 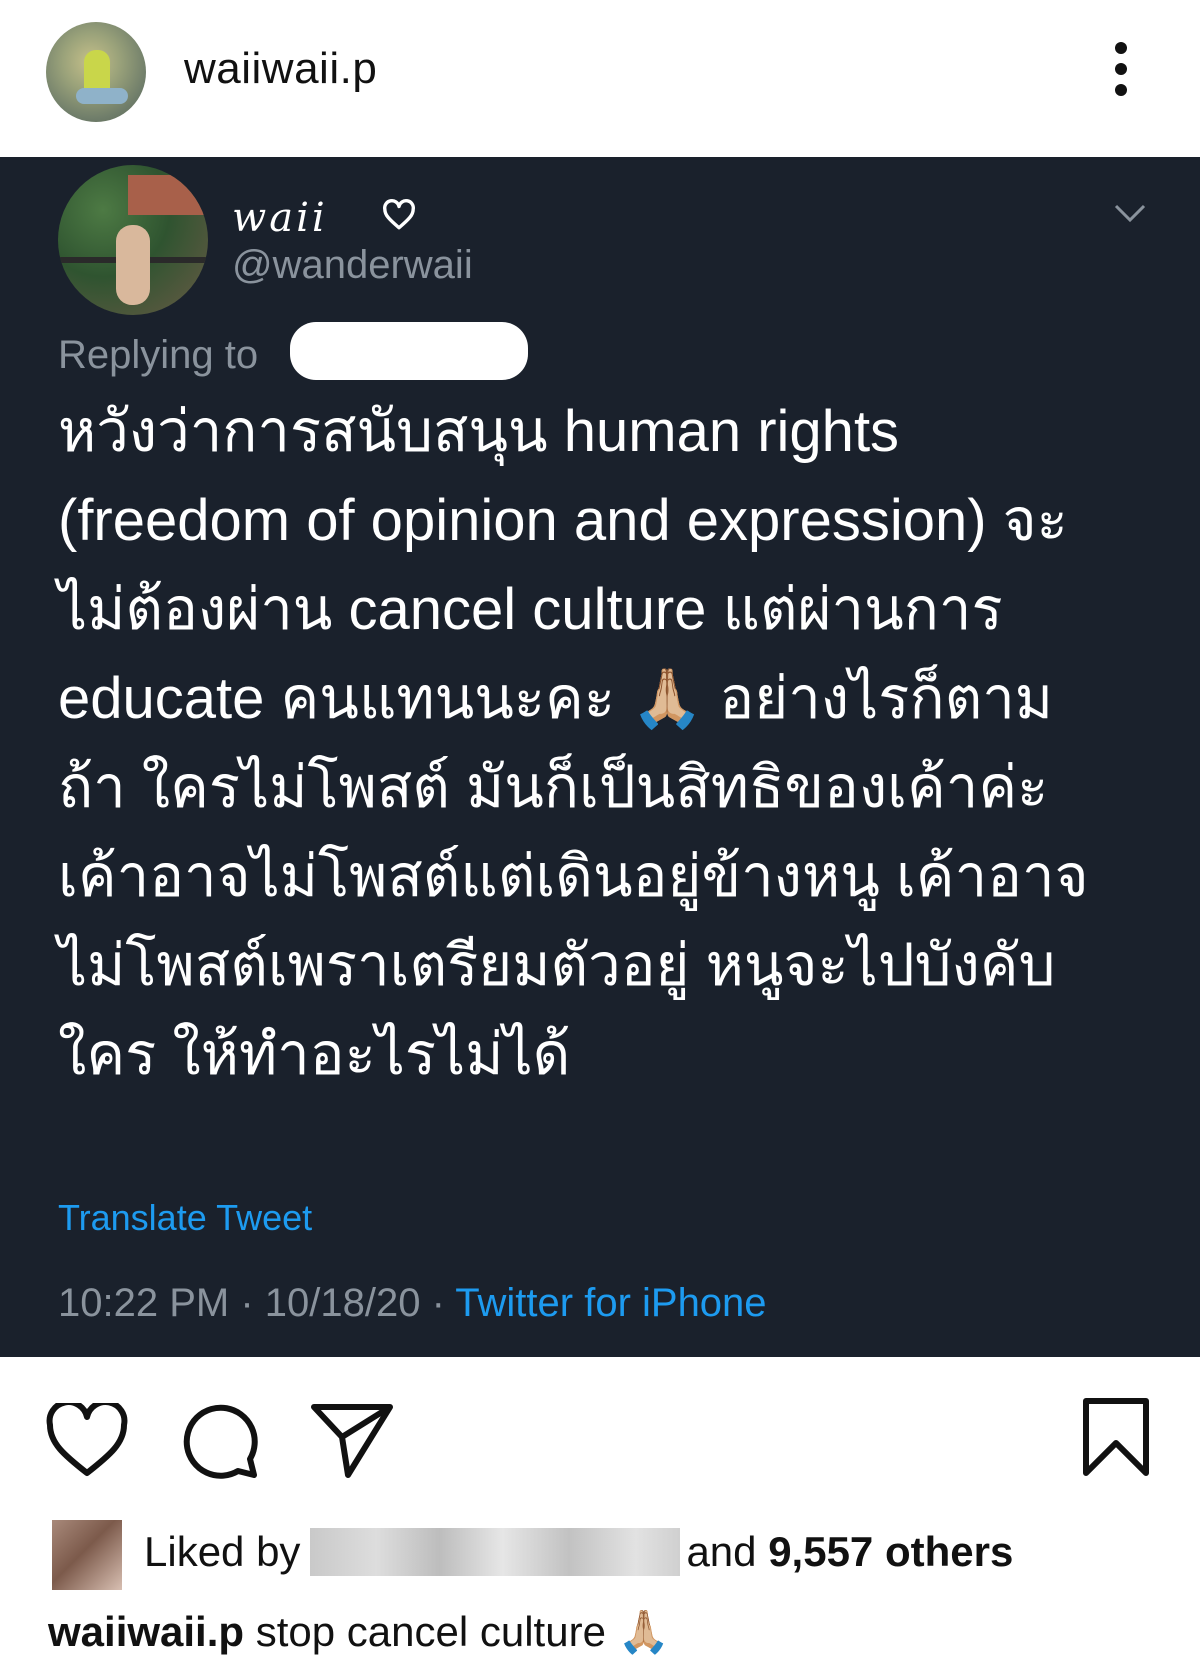 What do you see at coordinates (222, 1551) in the screenshot?
I see `liked-by-label: Liked by` at bounding box center [222, 1551].